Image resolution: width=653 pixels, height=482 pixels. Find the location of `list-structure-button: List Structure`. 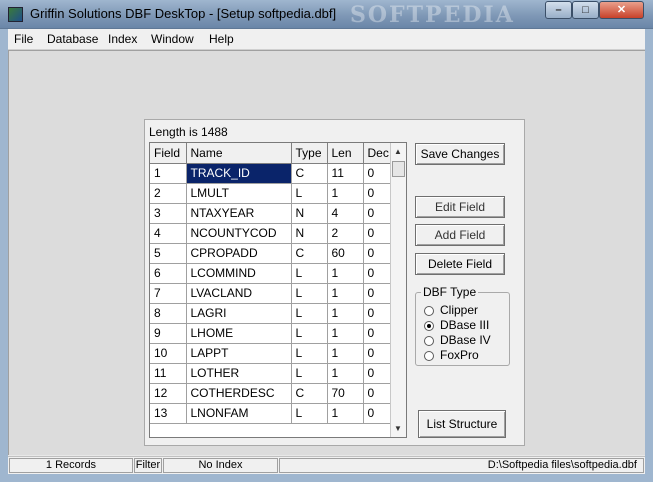

list-structure-button: List Structure is located at coordinates (462, 424).